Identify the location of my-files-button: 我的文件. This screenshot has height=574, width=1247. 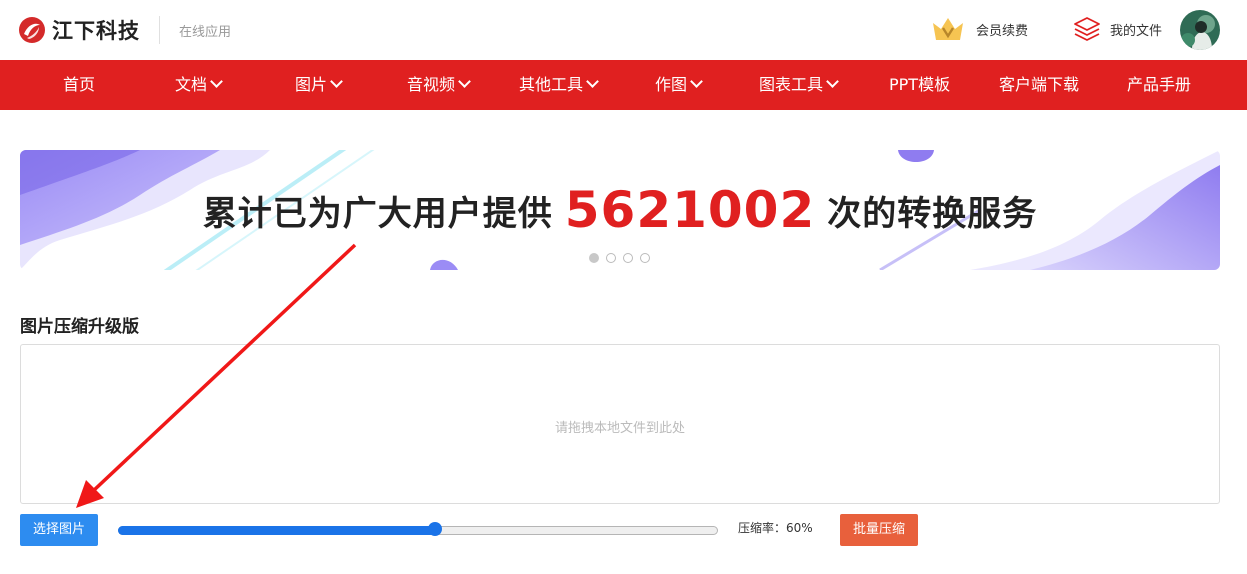
(1117, 29).